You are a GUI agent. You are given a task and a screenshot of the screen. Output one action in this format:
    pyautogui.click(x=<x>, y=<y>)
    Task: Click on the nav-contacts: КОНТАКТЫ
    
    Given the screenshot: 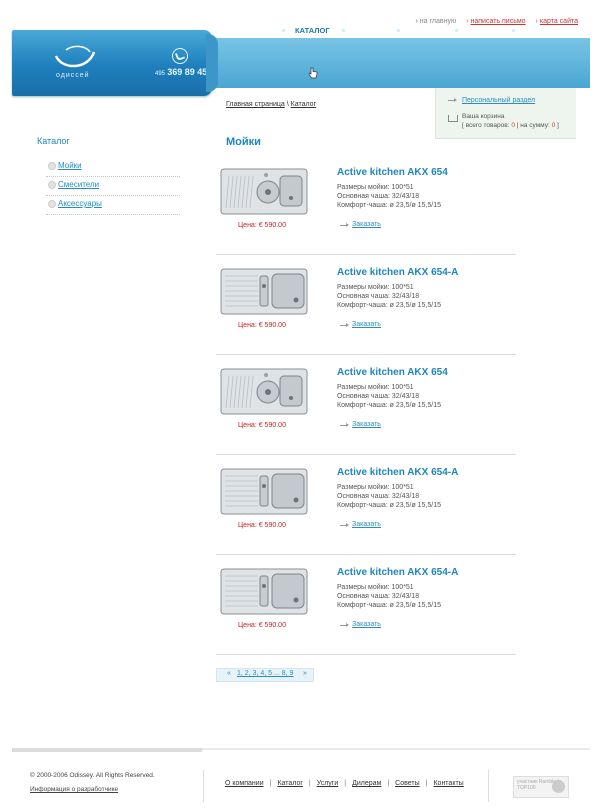 What is the action you would take?
    pyautogui.click(x=545, y=31)
    